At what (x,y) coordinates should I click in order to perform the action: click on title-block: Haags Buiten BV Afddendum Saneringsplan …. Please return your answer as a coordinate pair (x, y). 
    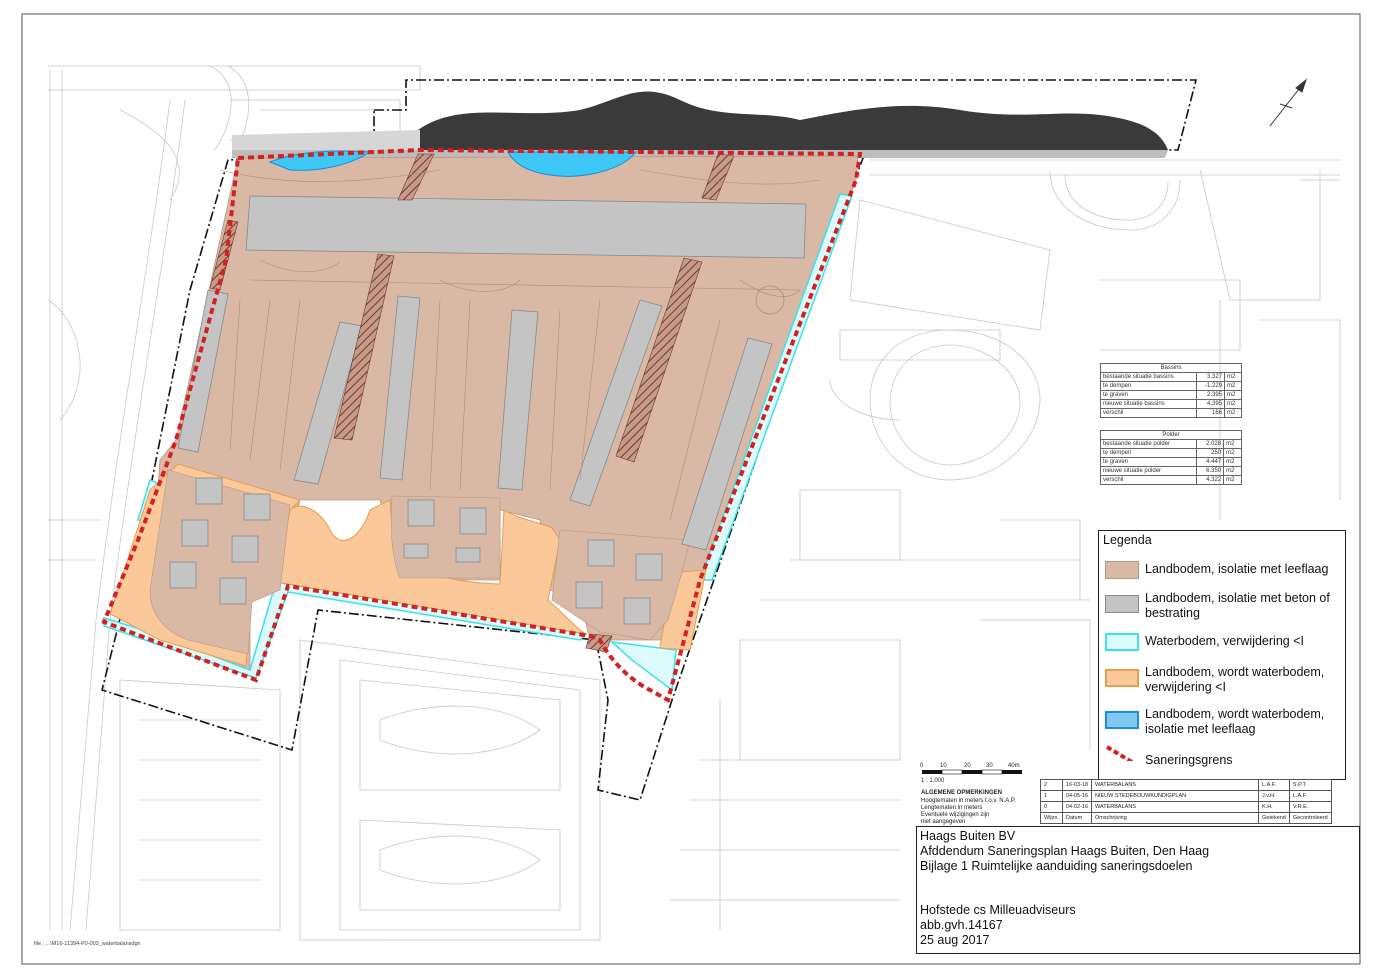
    Looking at the image, I should click on (1138, 890).